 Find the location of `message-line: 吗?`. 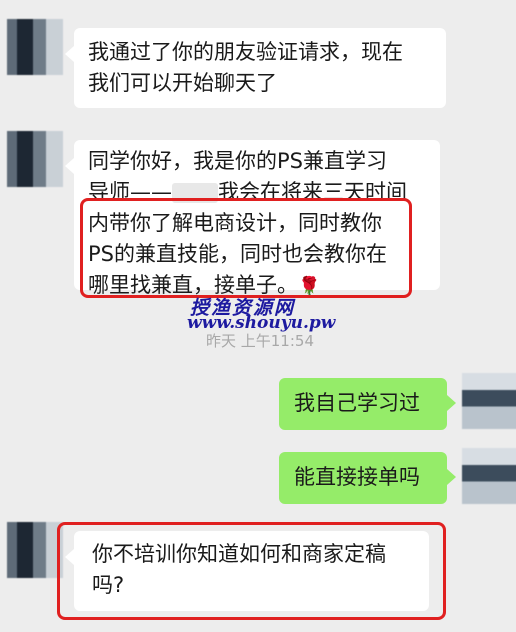

message-line: 吗? is located at coordinates (108, 585).